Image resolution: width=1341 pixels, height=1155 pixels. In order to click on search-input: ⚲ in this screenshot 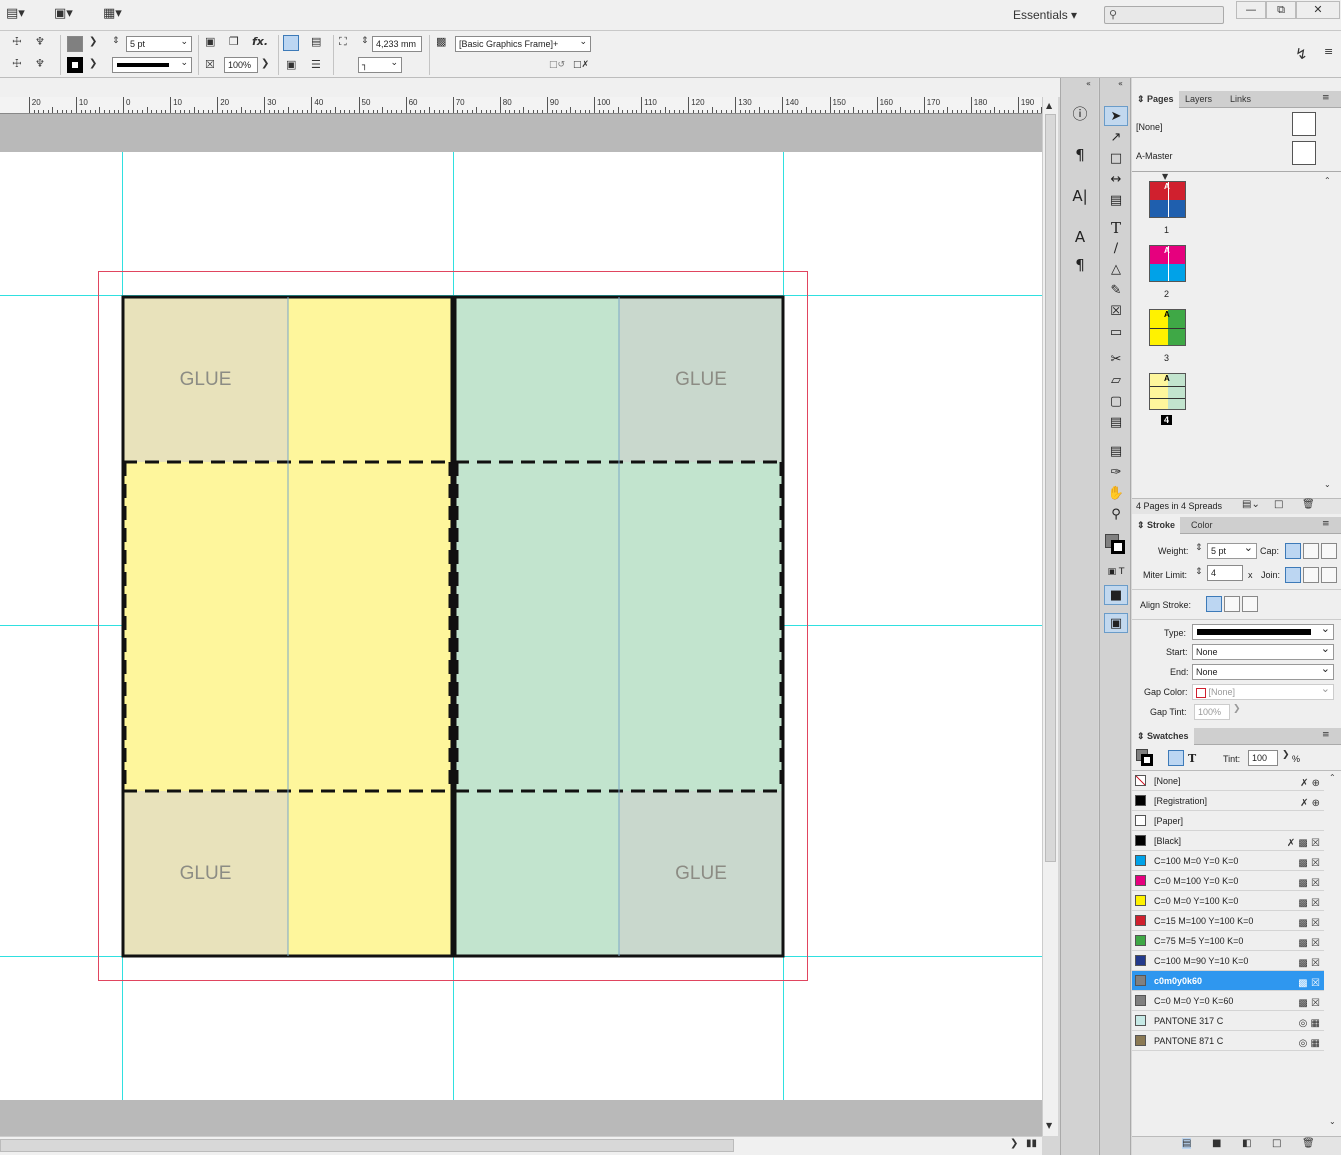, I will do `click(1164, 15)`.